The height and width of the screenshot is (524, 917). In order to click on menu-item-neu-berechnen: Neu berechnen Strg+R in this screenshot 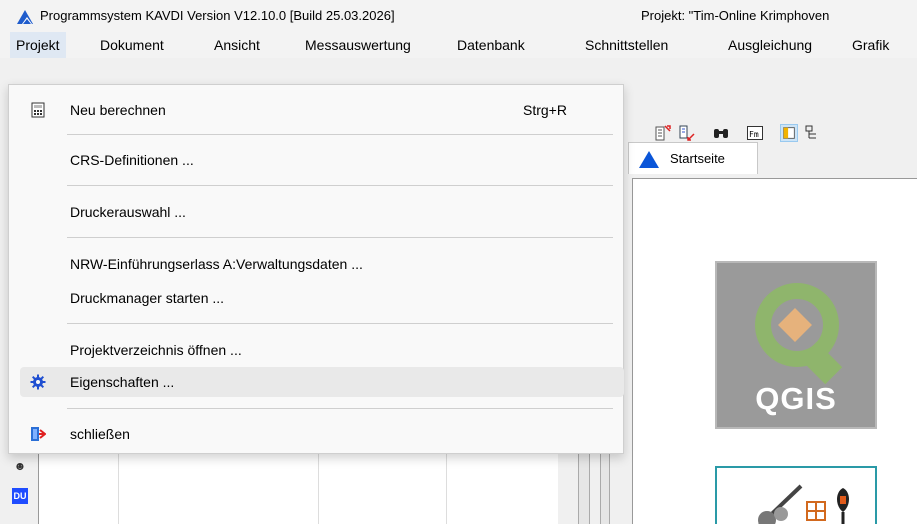, I will do `click(322, 110)`.